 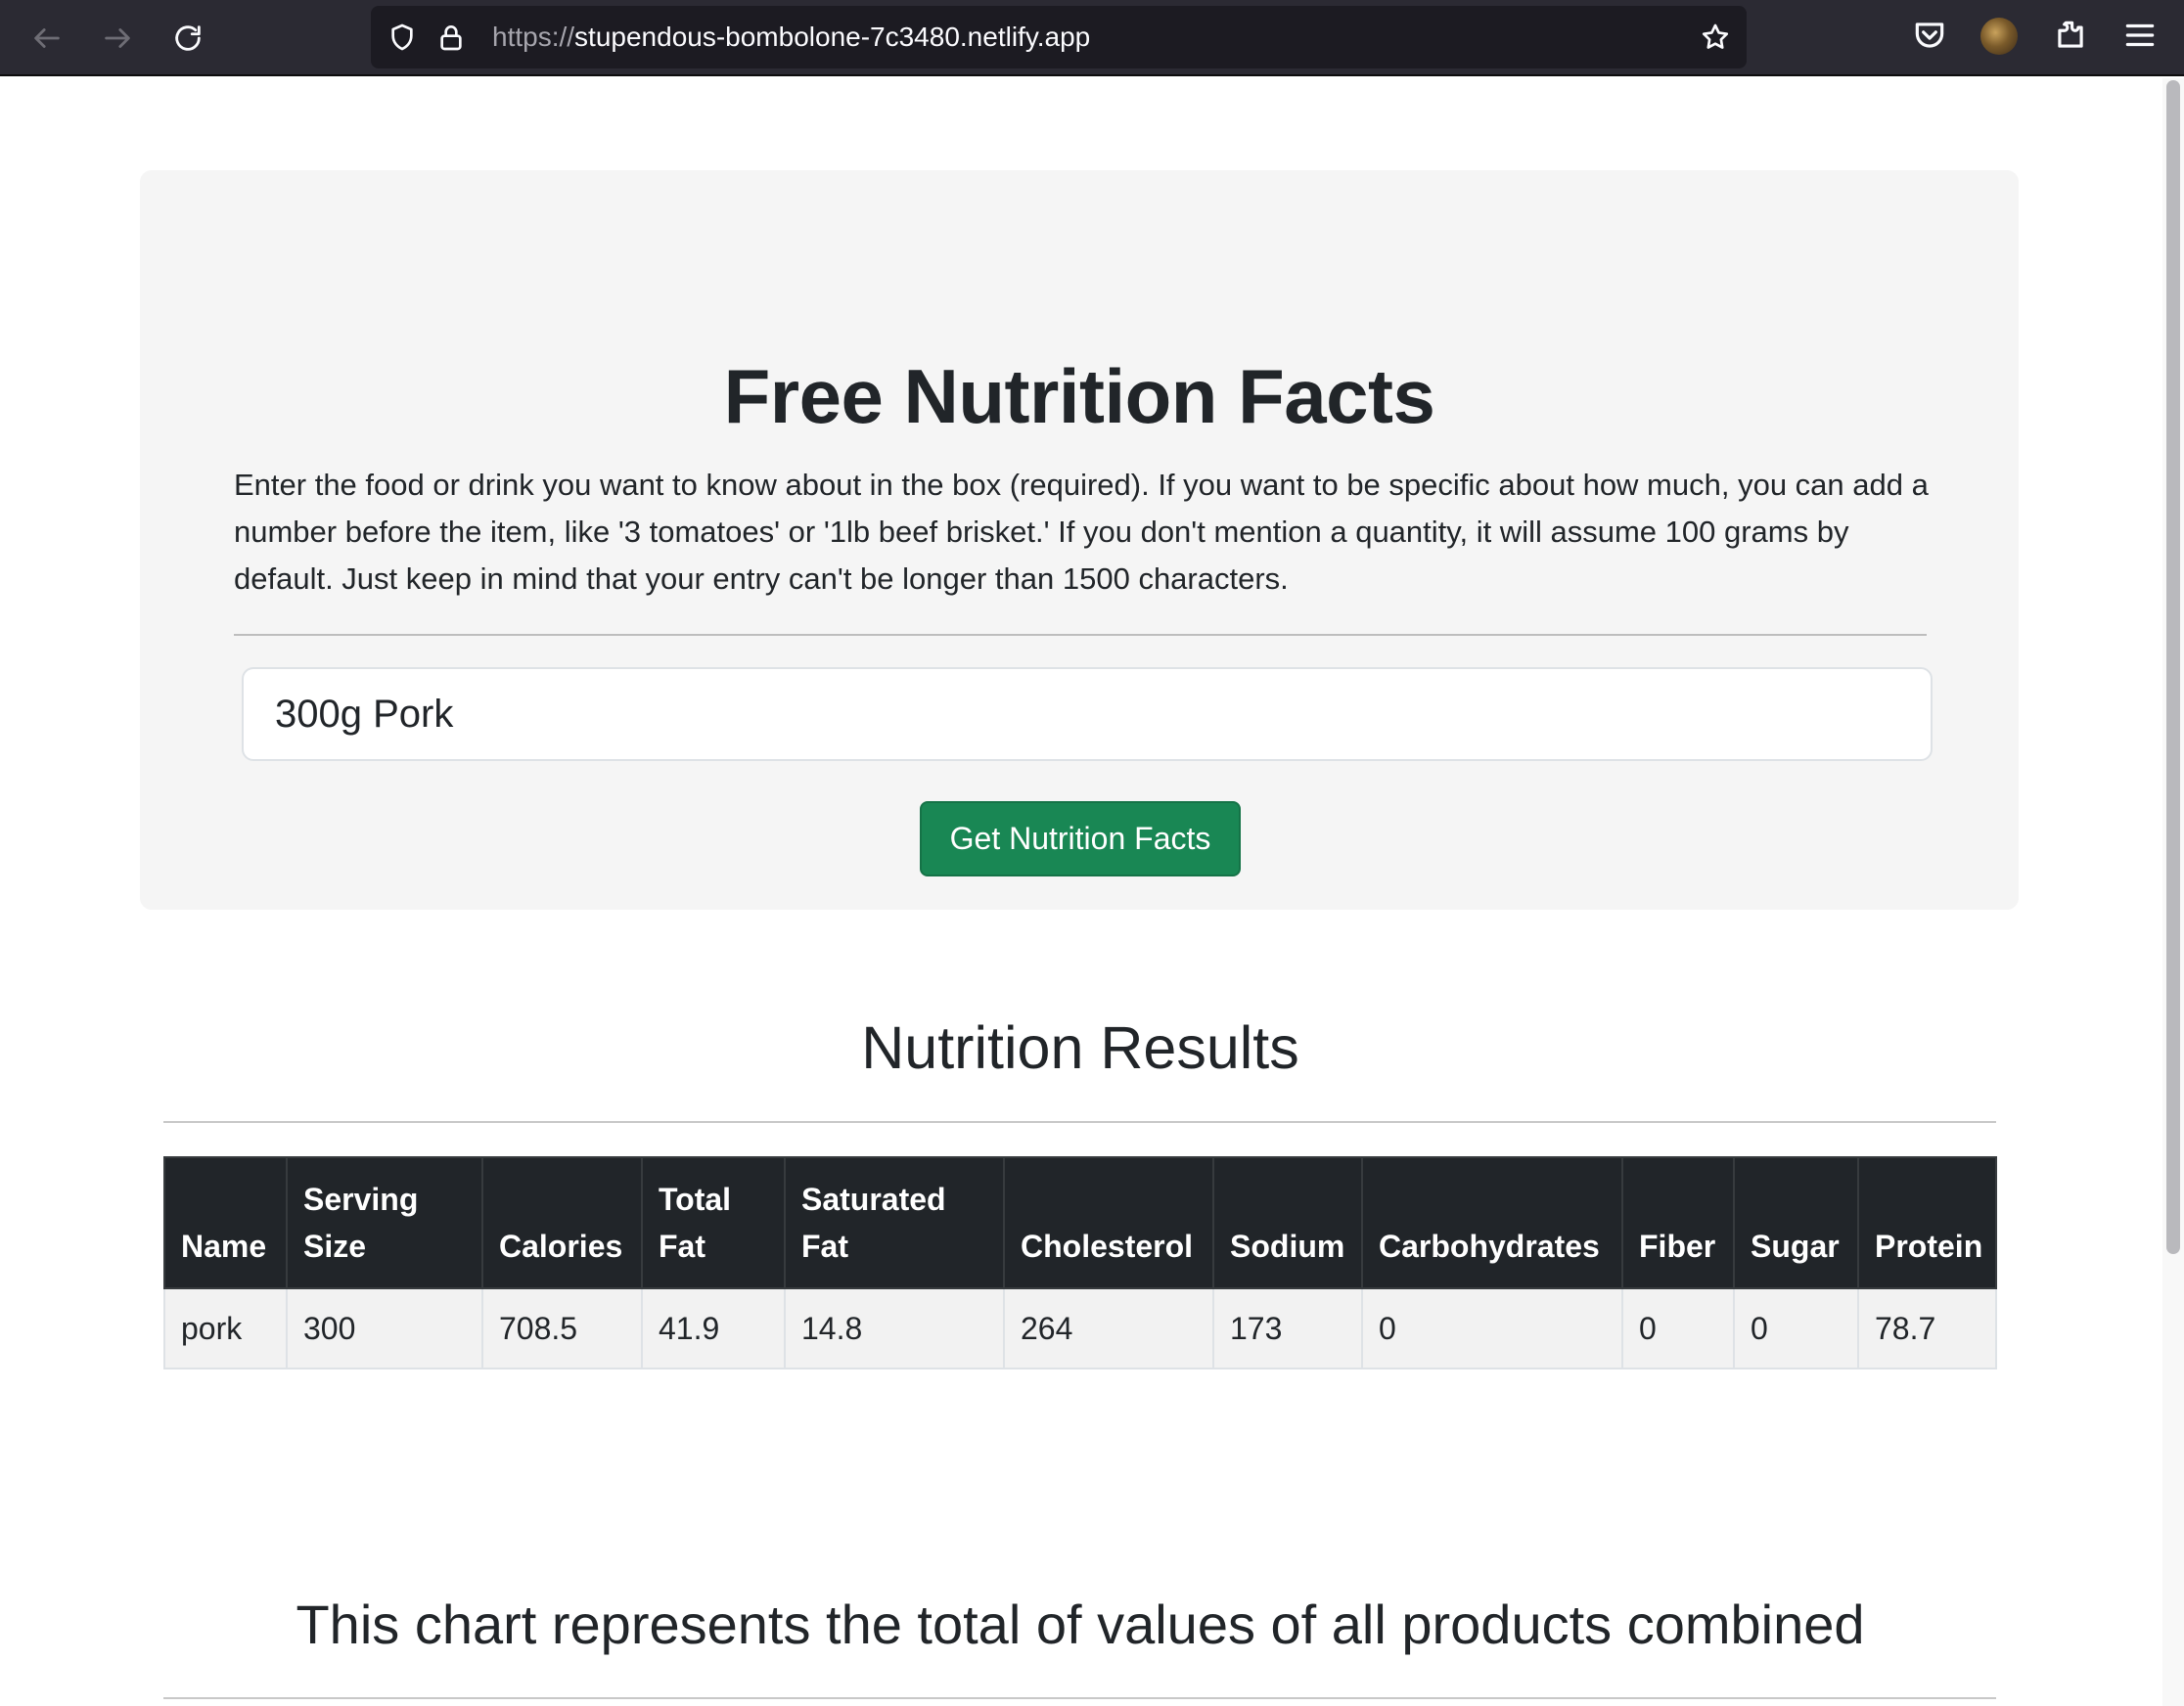 What do you see at coordinates (1087, 714) in the screenshot?
I see `food-query-input` at bounding box center [1087, 714].